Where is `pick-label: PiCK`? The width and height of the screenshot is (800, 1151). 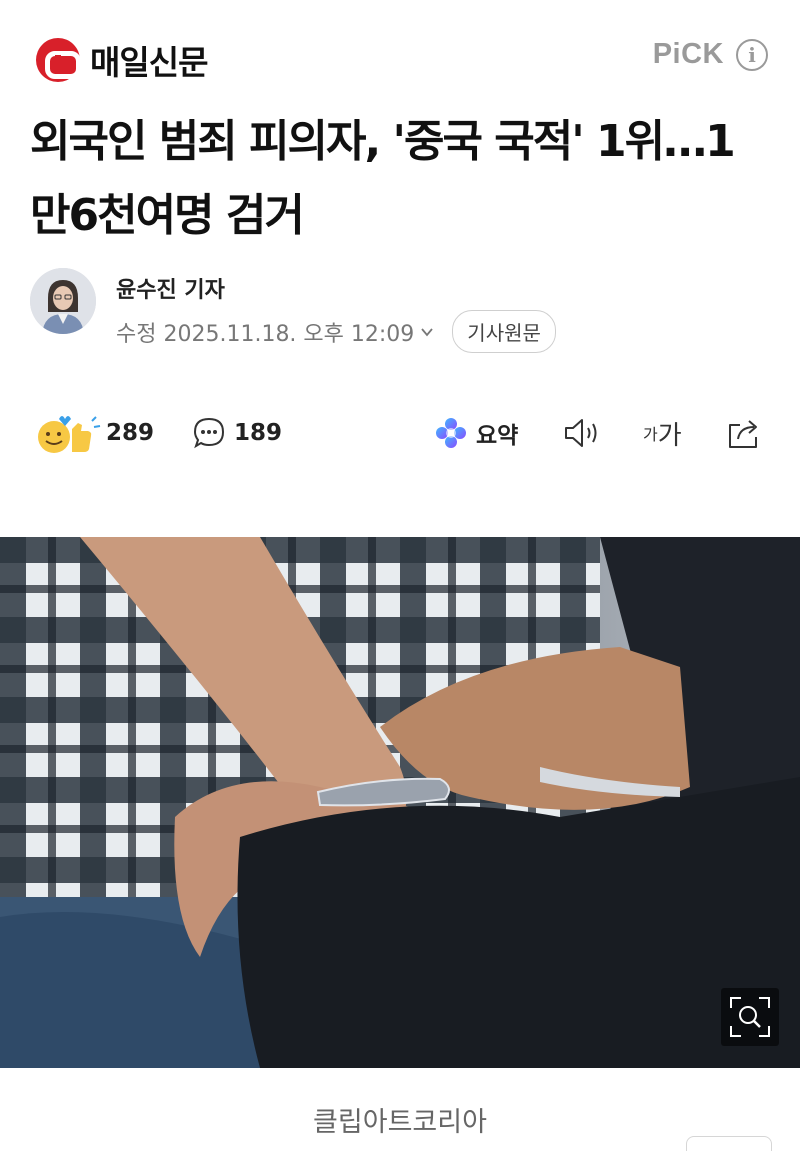 pick-label: PiCK is located at coordinates (688, 54).